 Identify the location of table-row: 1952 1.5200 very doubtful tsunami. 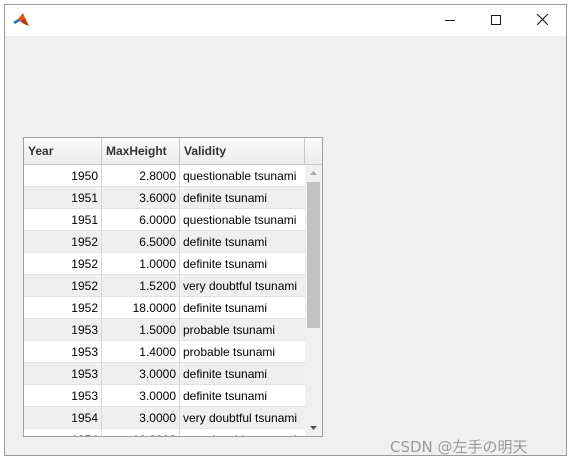
(164, 286).